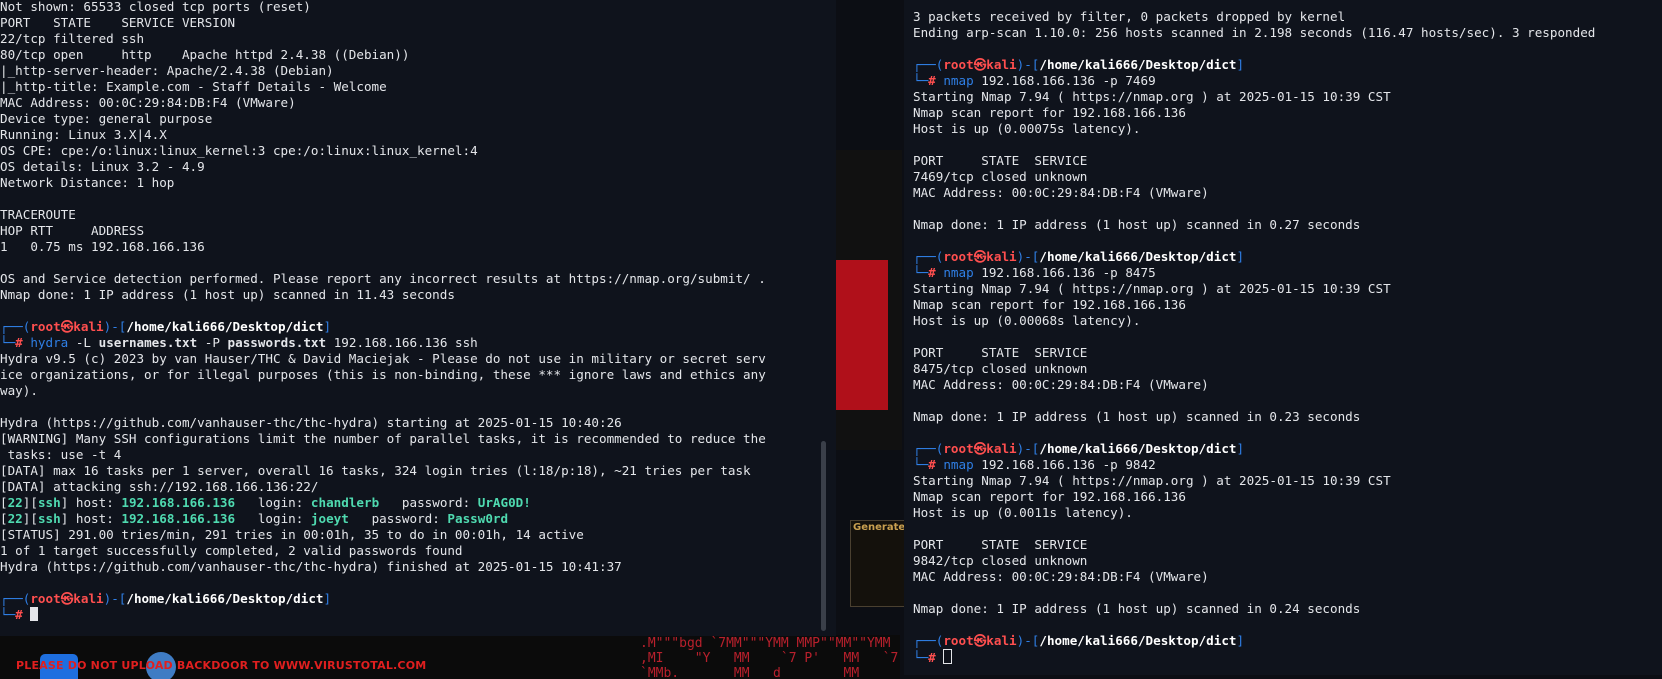  I want to click on terminal-line: 1 0.75 ms 192.168.166.136, so click(102, 246).